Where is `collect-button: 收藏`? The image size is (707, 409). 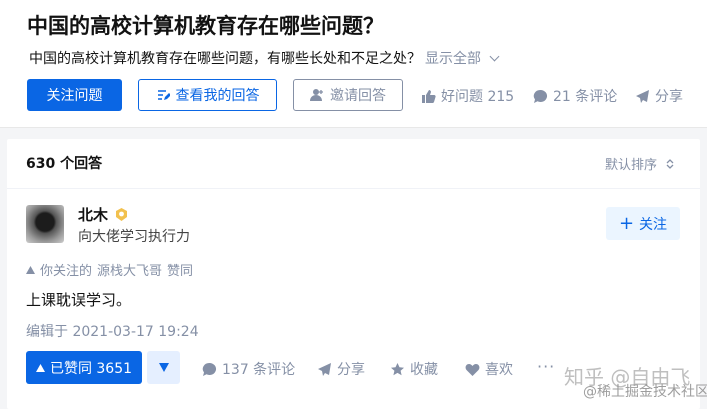 collect-button: 收藏 is located at coordinates (414, 369).